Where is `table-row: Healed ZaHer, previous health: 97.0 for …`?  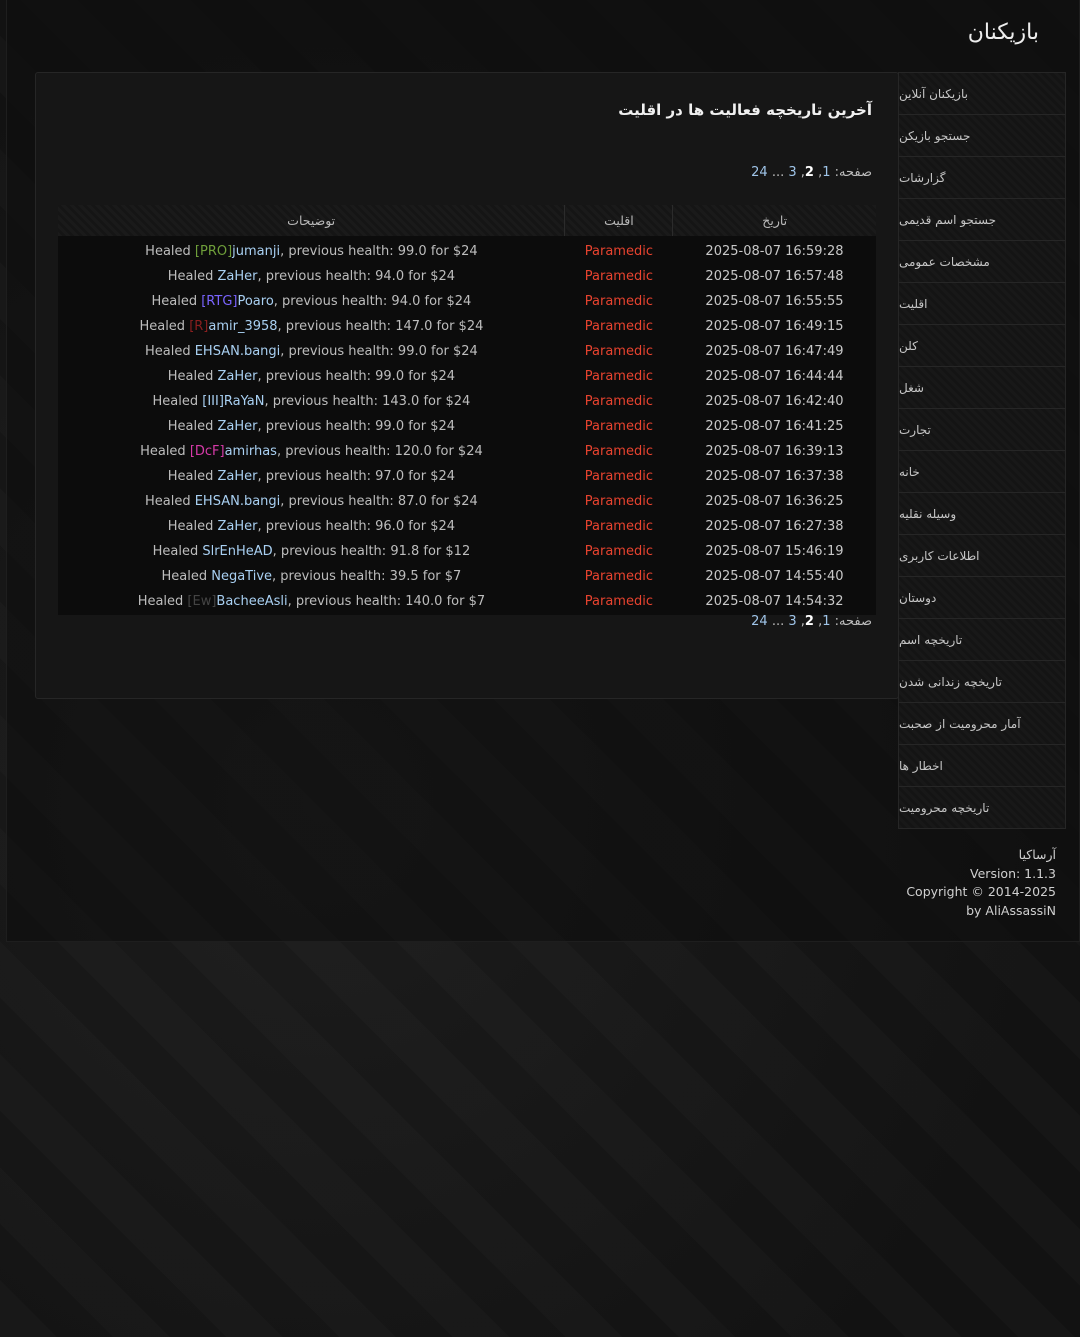 table-row: Healed ZaHer, previous health: 97.0 for … is located at coordinates (467, 476).